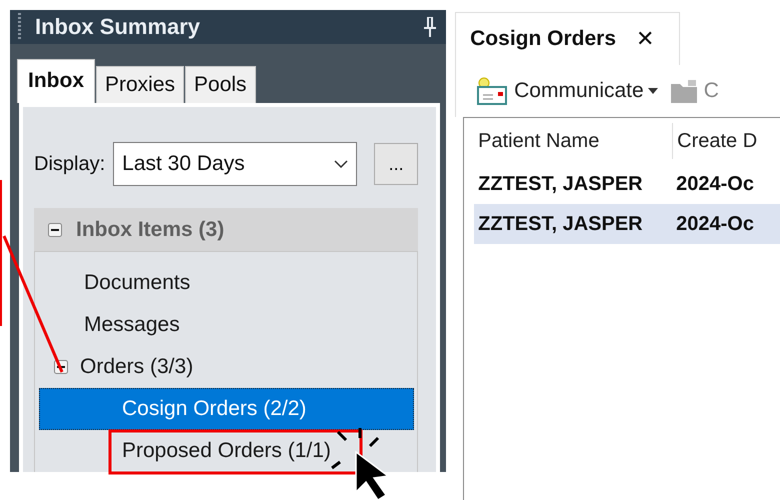 Image resolution: width=780 pixels, height=500 pixels. What do you see at coordinates (567, 91) in the screenshot?
I see `communicate-button: Communicate` at bounding box center [567, 91].